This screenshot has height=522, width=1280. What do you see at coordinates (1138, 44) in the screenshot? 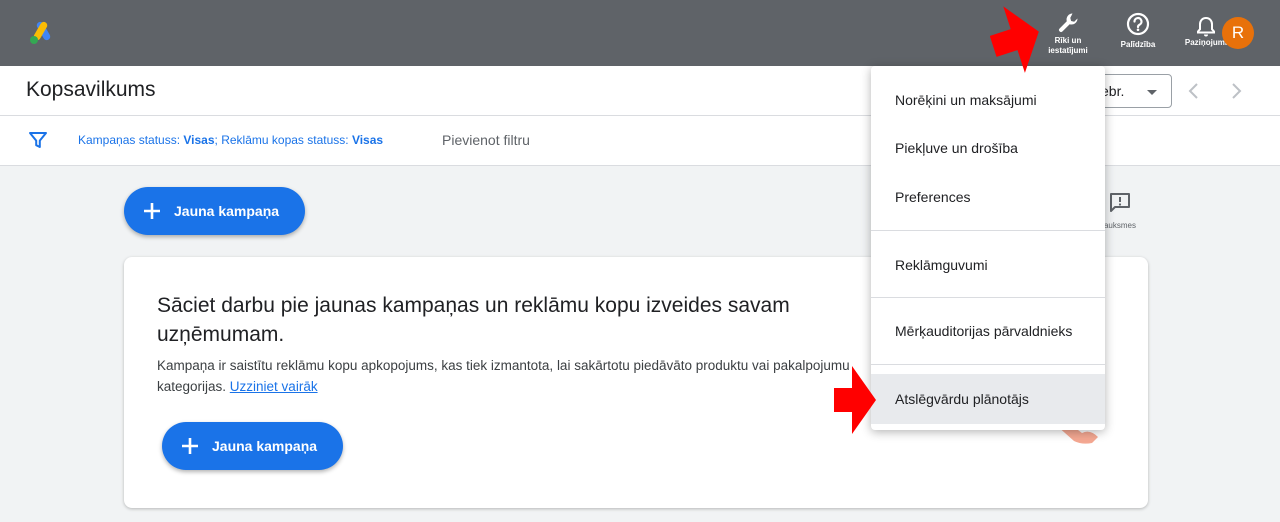
I see `help-label: Palīdzība` at bounding box center [1138, 44].